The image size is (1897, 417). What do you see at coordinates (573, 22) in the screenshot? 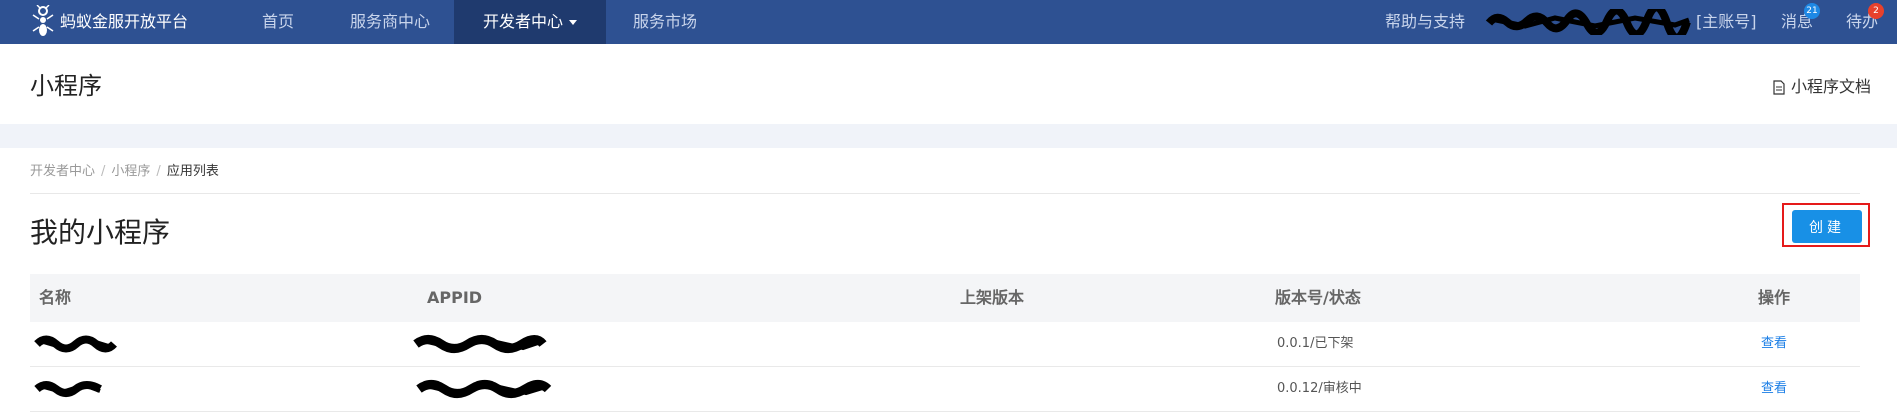
I see `caret-down-icon` at bounding box center [573, 22].